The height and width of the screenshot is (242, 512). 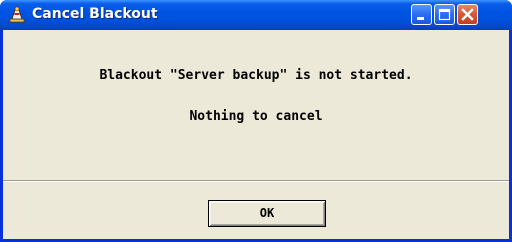 I want to click on close-button, so click(x=467, y=14).